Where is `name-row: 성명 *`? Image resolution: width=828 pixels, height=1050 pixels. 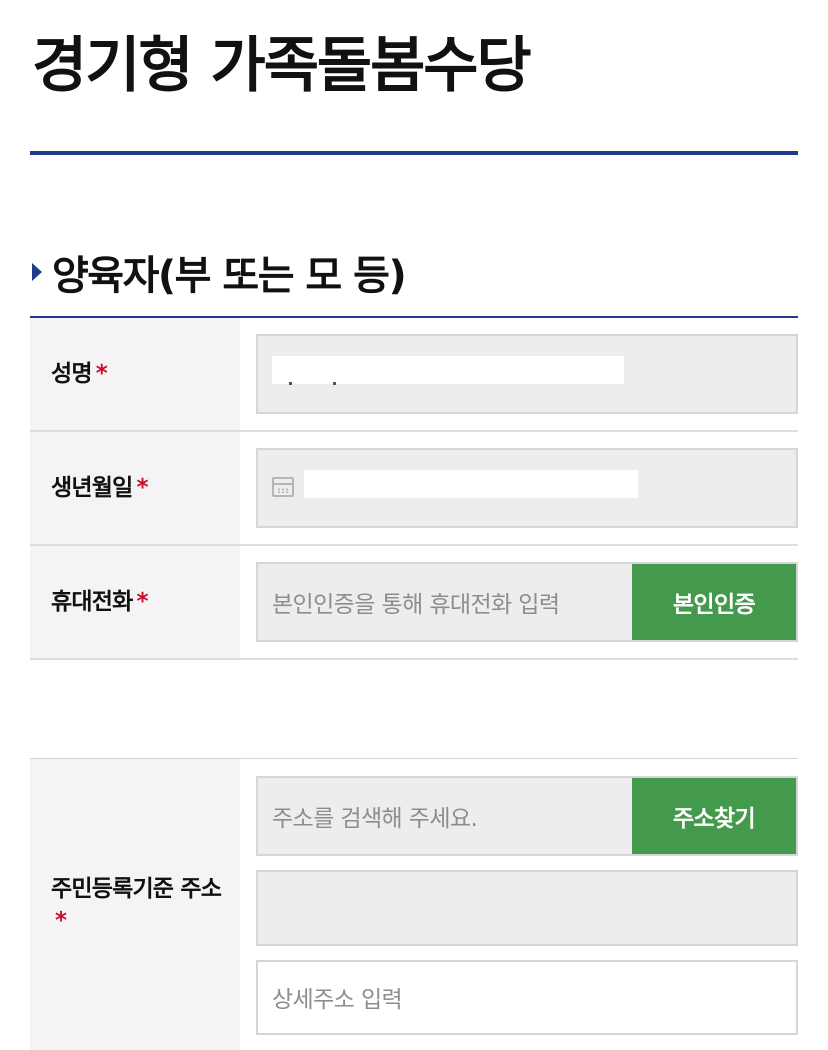 name-row: 성명 * is located at coordinates (414, 375).